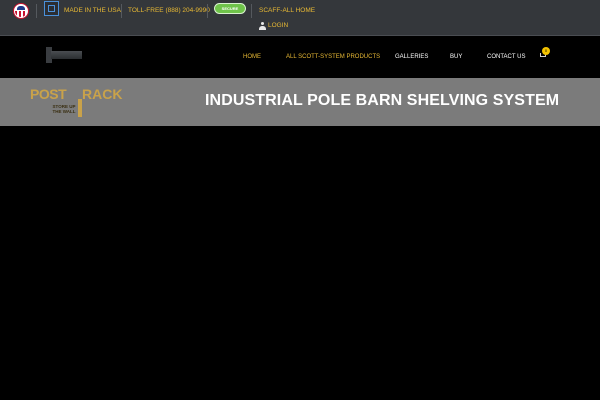 This screenshot has height=400, width=600. I want to click on toll-free-phone: TOLL-FREE (888) 204-9990, so click(169, 11).